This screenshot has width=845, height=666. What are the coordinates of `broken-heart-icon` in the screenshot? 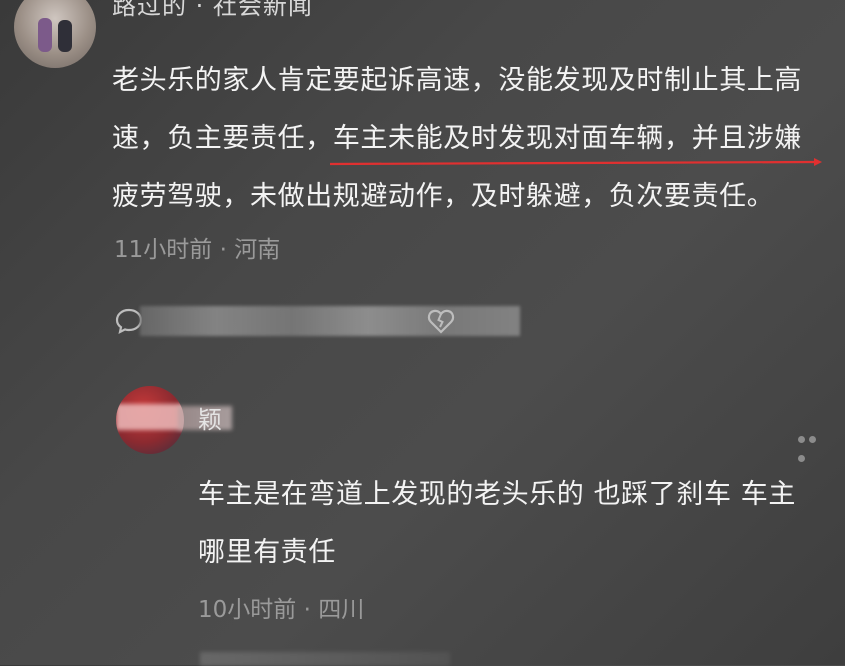 It's located at (441, 321).